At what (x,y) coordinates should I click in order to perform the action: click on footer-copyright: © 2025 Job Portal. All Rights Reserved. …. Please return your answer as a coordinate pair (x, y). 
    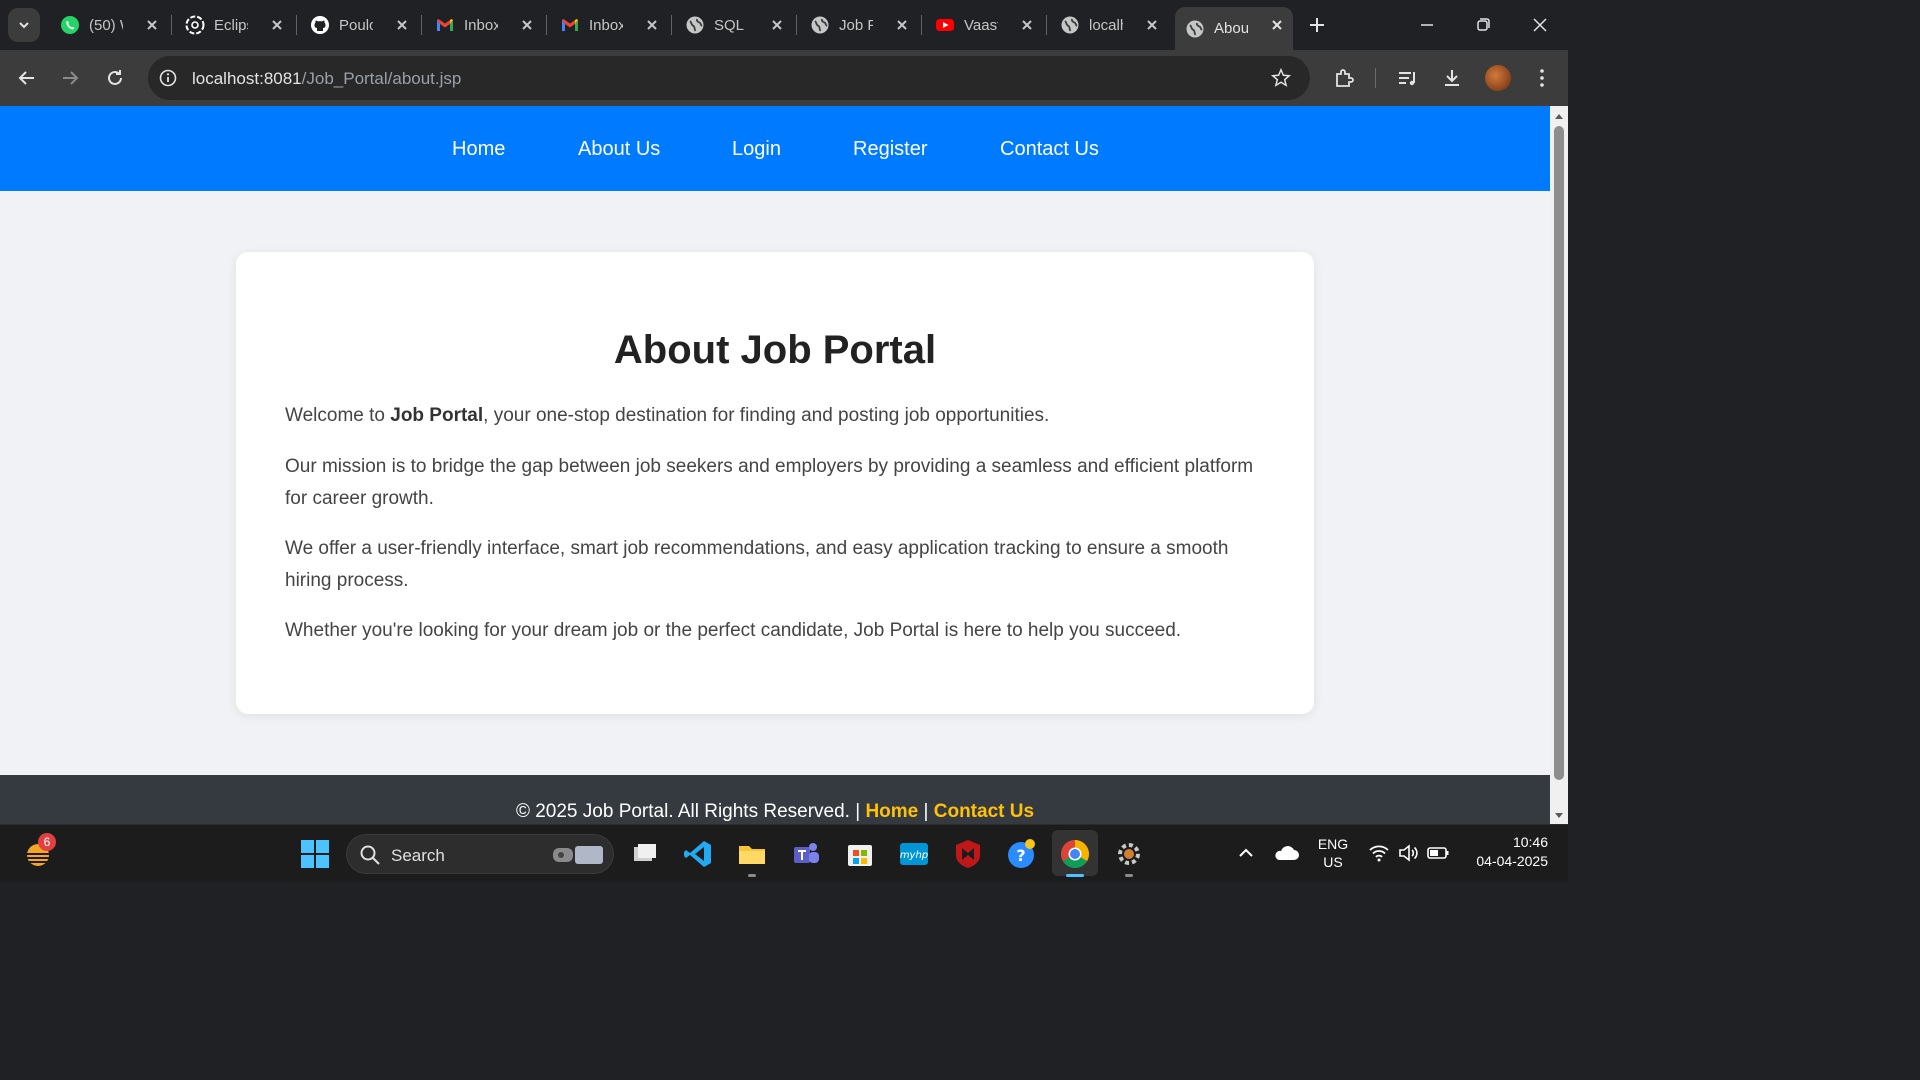
    Looking at the image, I should click on (690, 811).